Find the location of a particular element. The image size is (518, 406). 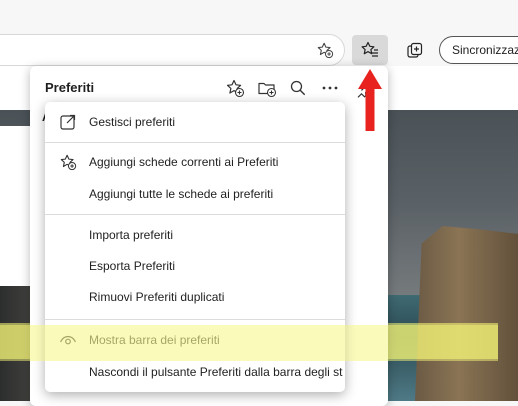

eye-icon is located at coordinates (68, 340).